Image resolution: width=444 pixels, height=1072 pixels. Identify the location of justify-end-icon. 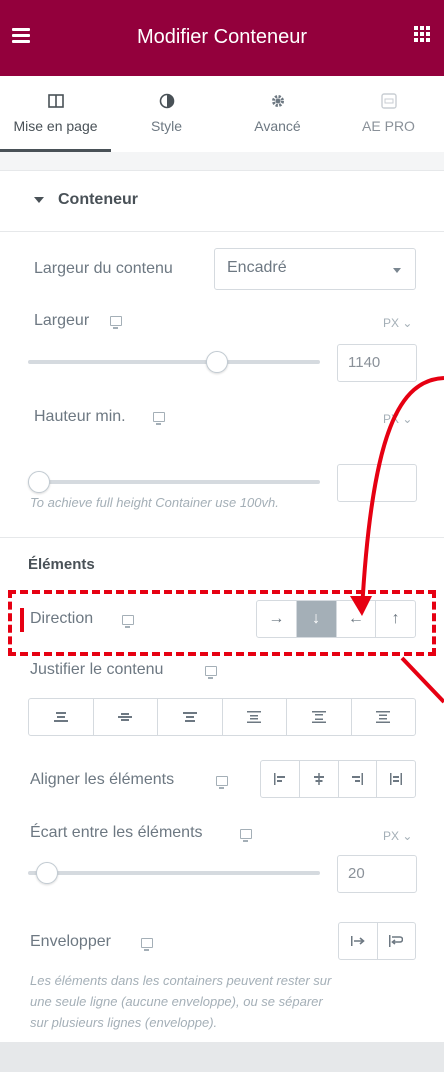
(189, 717).